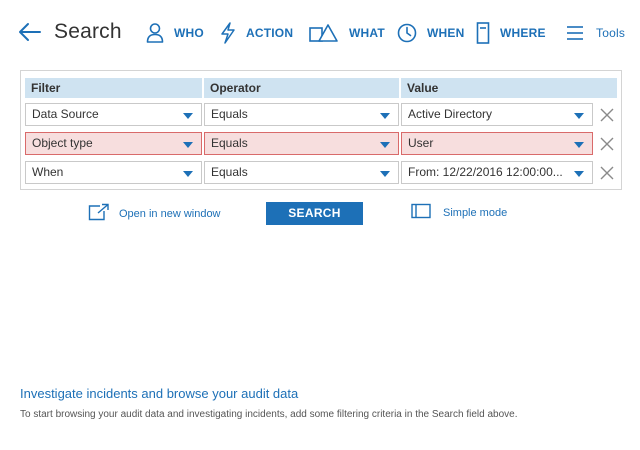 The image size is (640, 450). I want to click on panel-icon, so click(421, 212).